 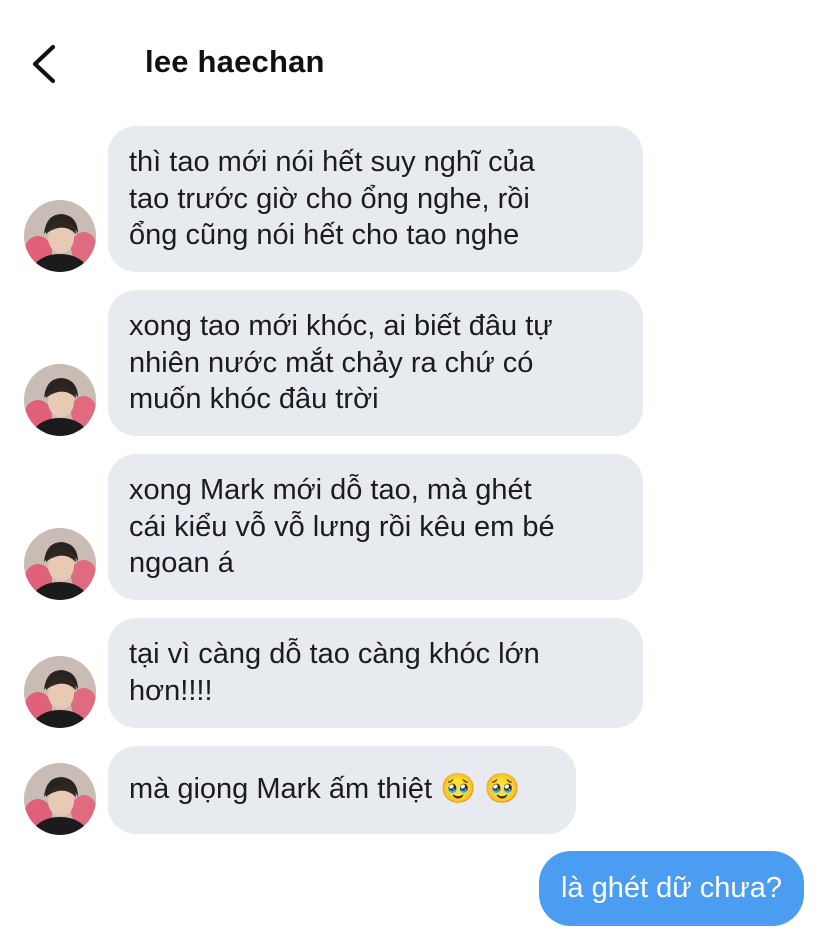 What do you see at coordinates (671, 888) in the screenshot?
I see `outgoing-message-bubble: là ghét dữ chưa?` at bounding box center [671, 888].